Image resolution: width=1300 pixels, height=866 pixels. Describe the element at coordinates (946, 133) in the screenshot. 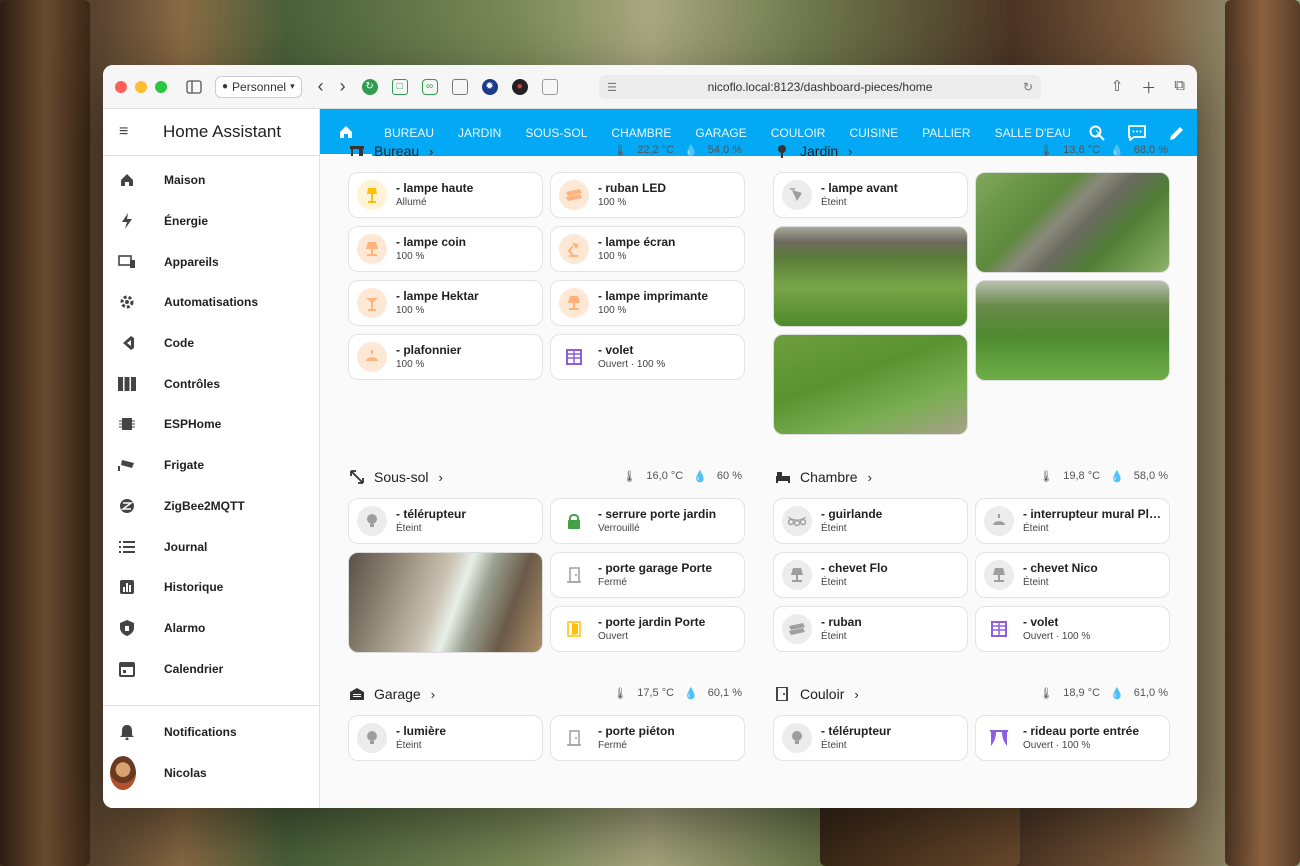

I see `tab-pallier: PALLIER` at that location.